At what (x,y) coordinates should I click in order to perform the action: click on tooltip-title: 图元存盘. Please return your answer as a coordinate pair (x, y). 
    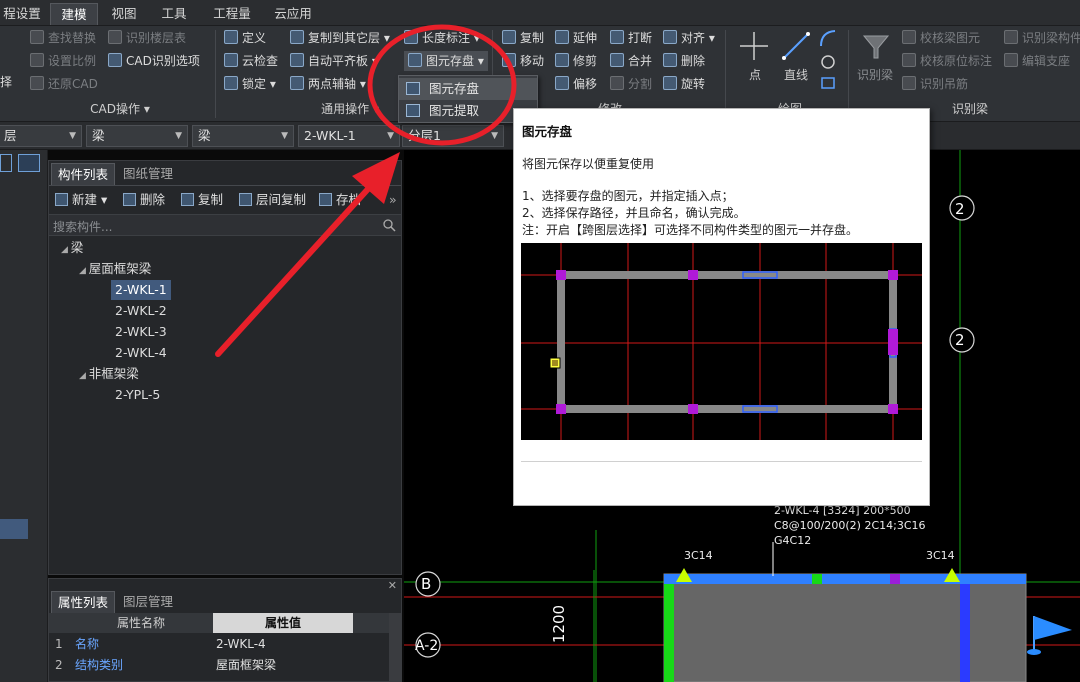
    Looking at the image, I should click on (547, 131).